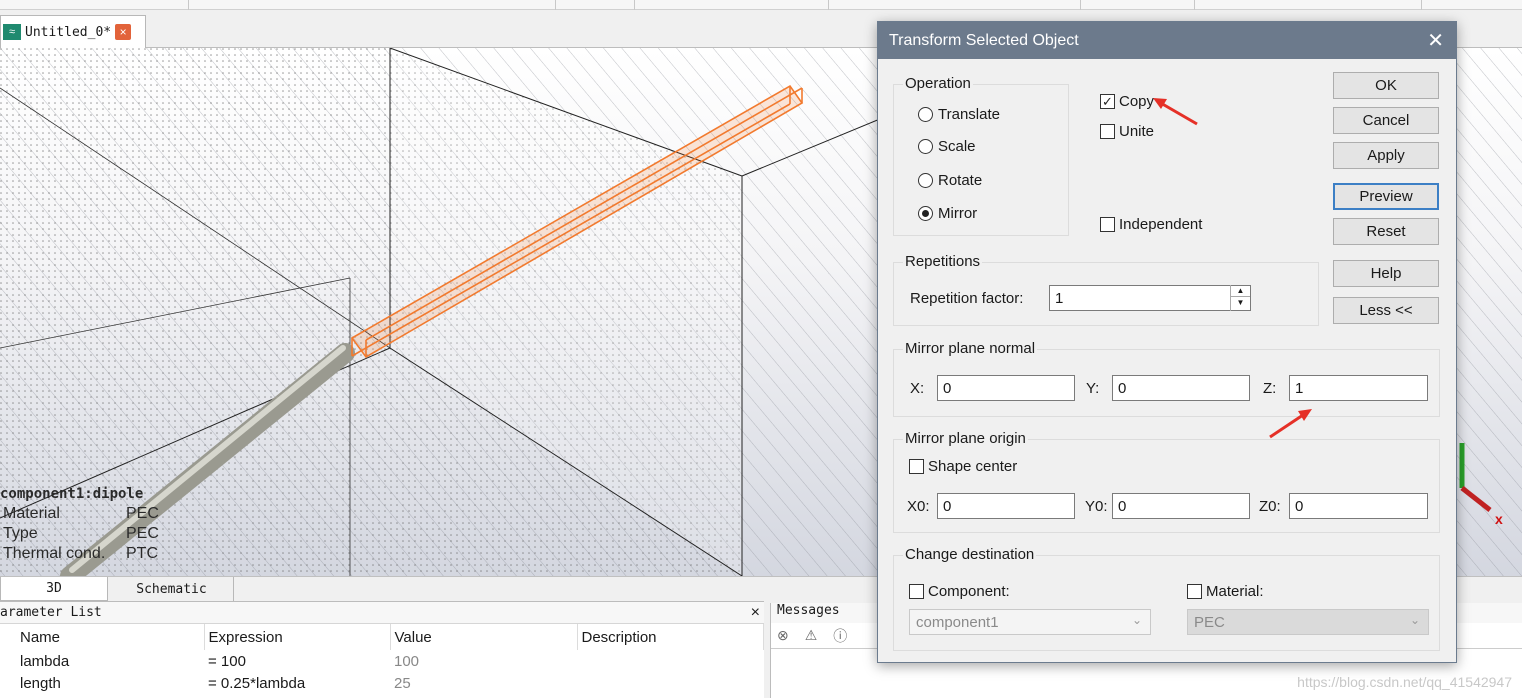 This screenshot has height=698, width=1522. I want to click on independent-checkbox: Independent, so click(1151, 224).